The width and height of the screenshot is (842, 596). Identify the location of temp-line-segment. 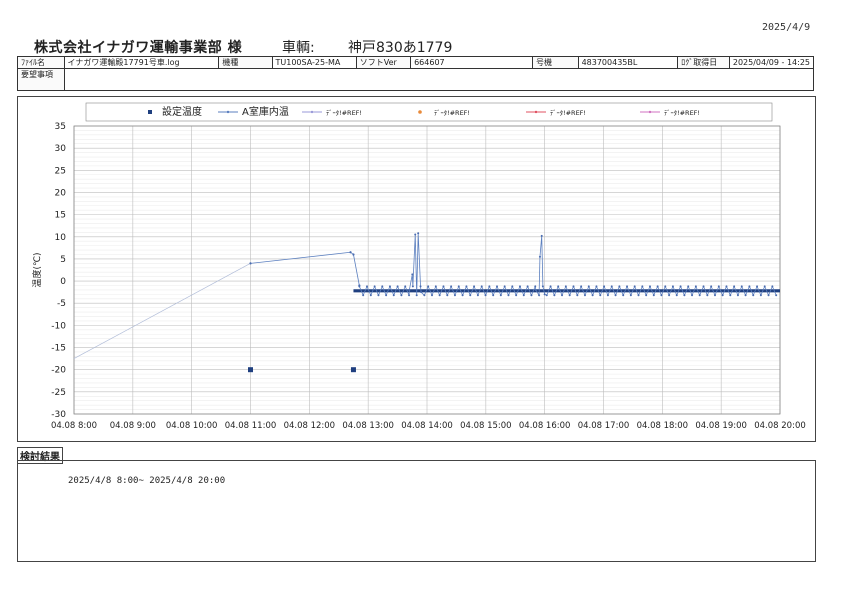
(305, 268).